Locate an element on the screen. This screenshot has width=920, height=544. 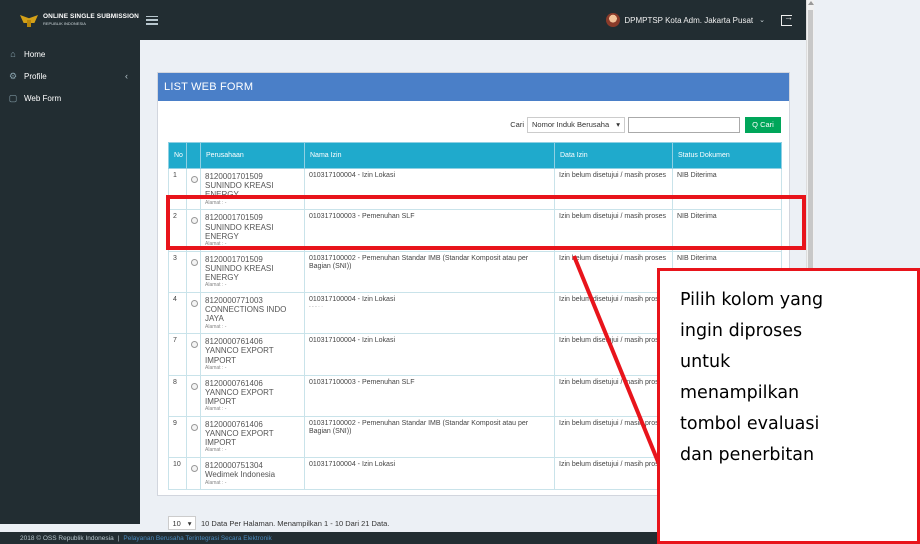
cell-perusahaan: 8120000751304 Wedimek Indonesia Alamat : - is located at coordinates (252, 474).